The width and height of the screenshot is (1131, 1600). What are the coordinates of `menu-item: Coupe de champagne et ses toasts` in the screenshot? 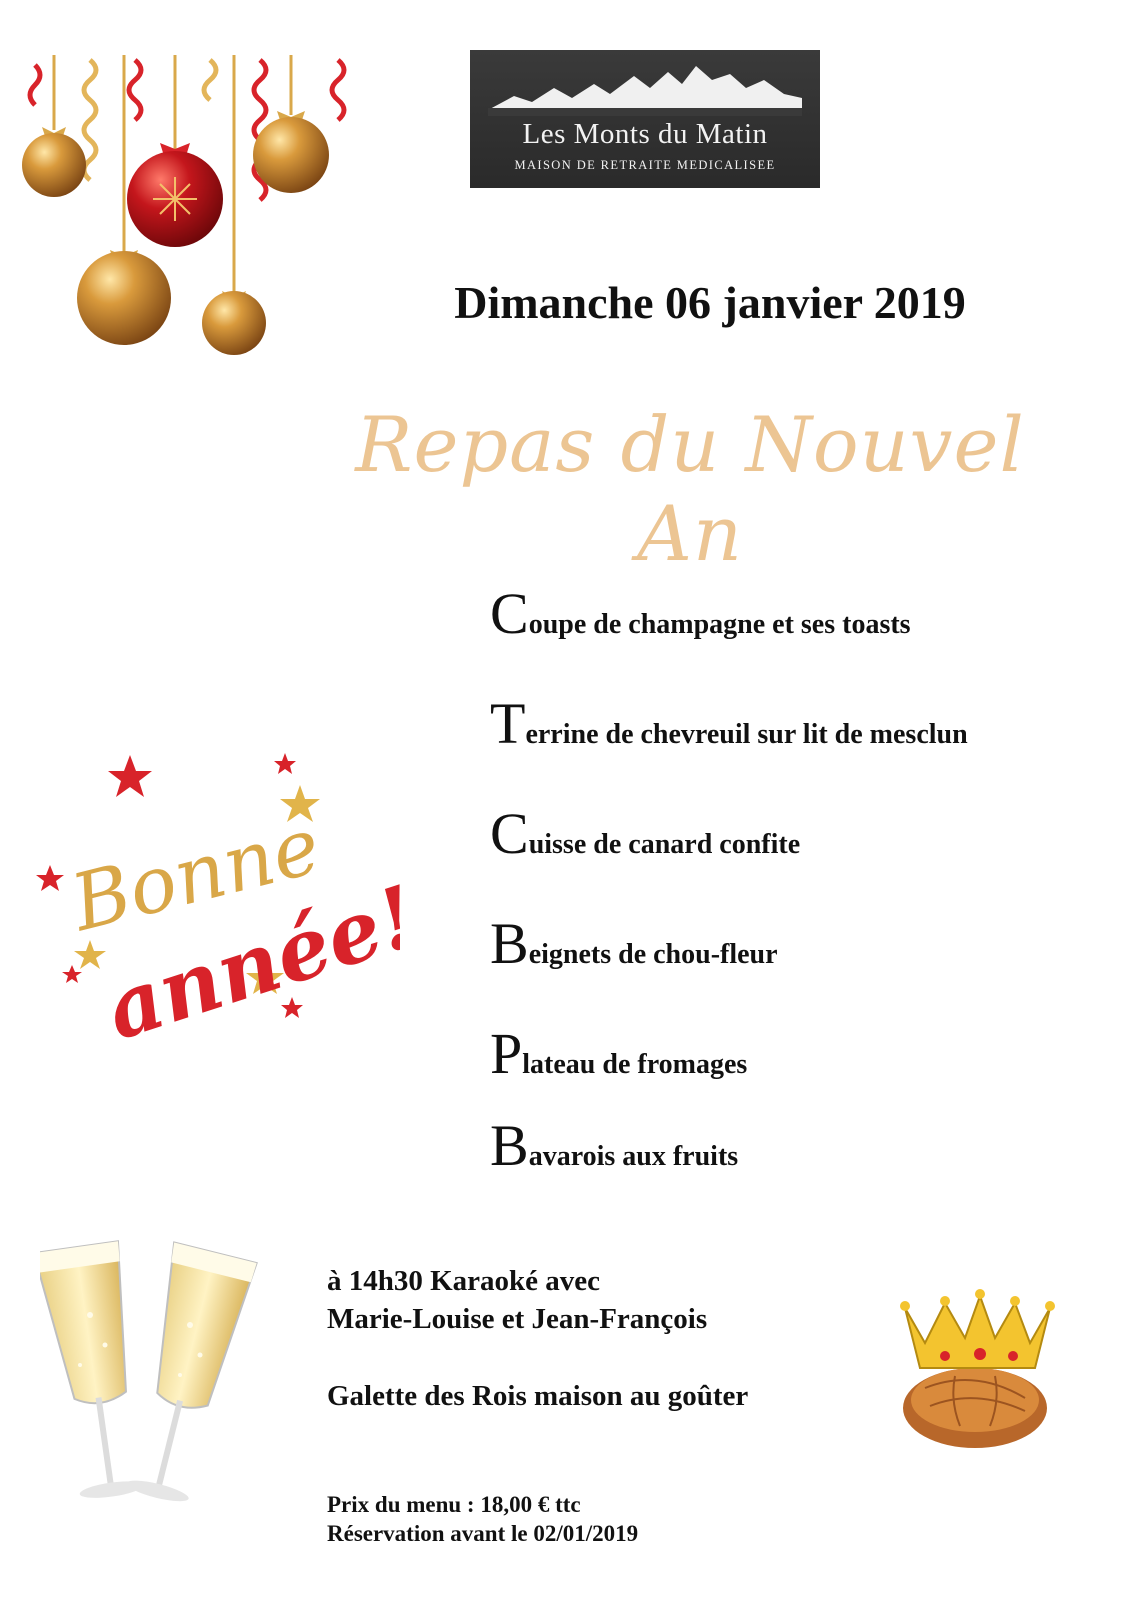 It's located at (700, 613).